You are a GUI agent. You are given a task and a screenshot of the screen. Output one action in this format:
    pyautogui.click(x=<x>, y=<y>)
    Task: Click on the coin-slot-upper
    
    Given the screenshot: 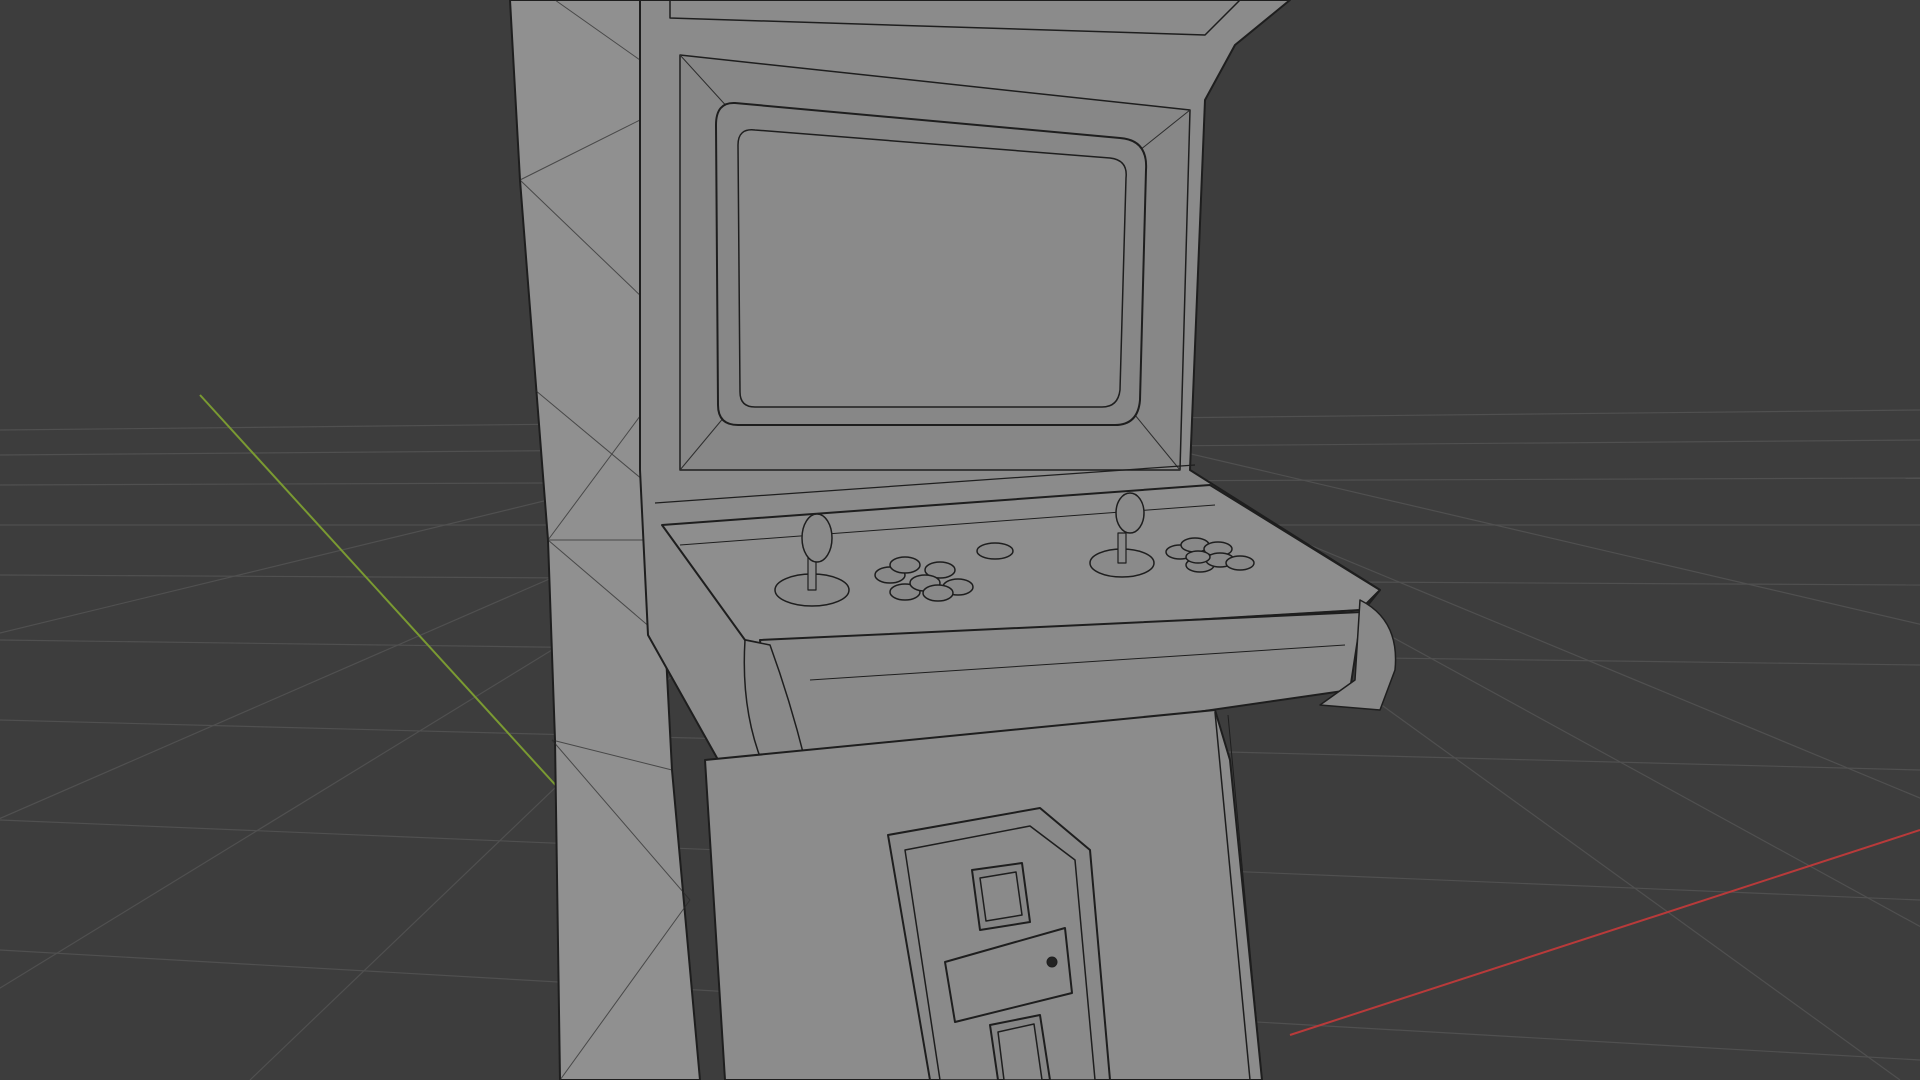 What is the action you would take?
    pyautogui.click(x=1001, y=896)
    